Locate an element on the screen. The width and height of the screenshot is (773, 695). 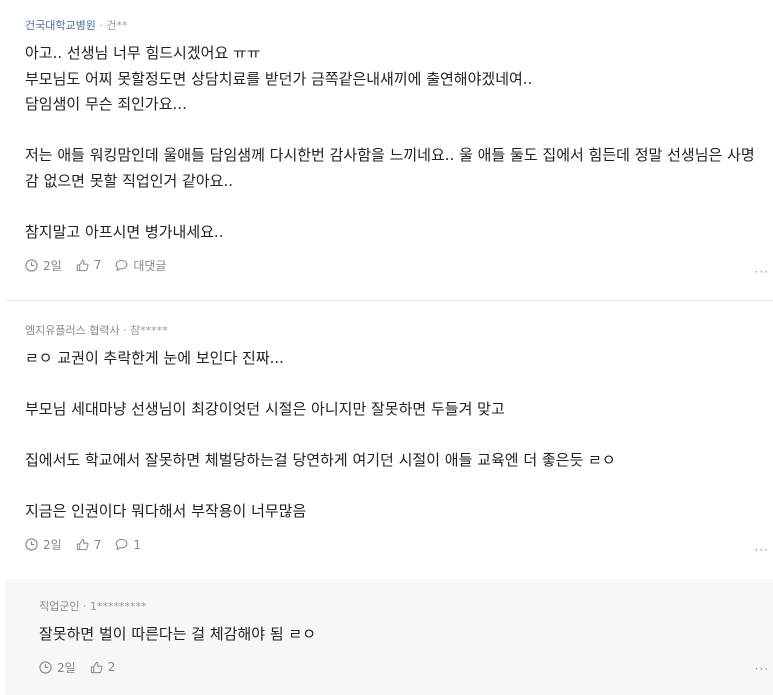
comment-author-company: 직업군인 is located at coordinates (59, 606).